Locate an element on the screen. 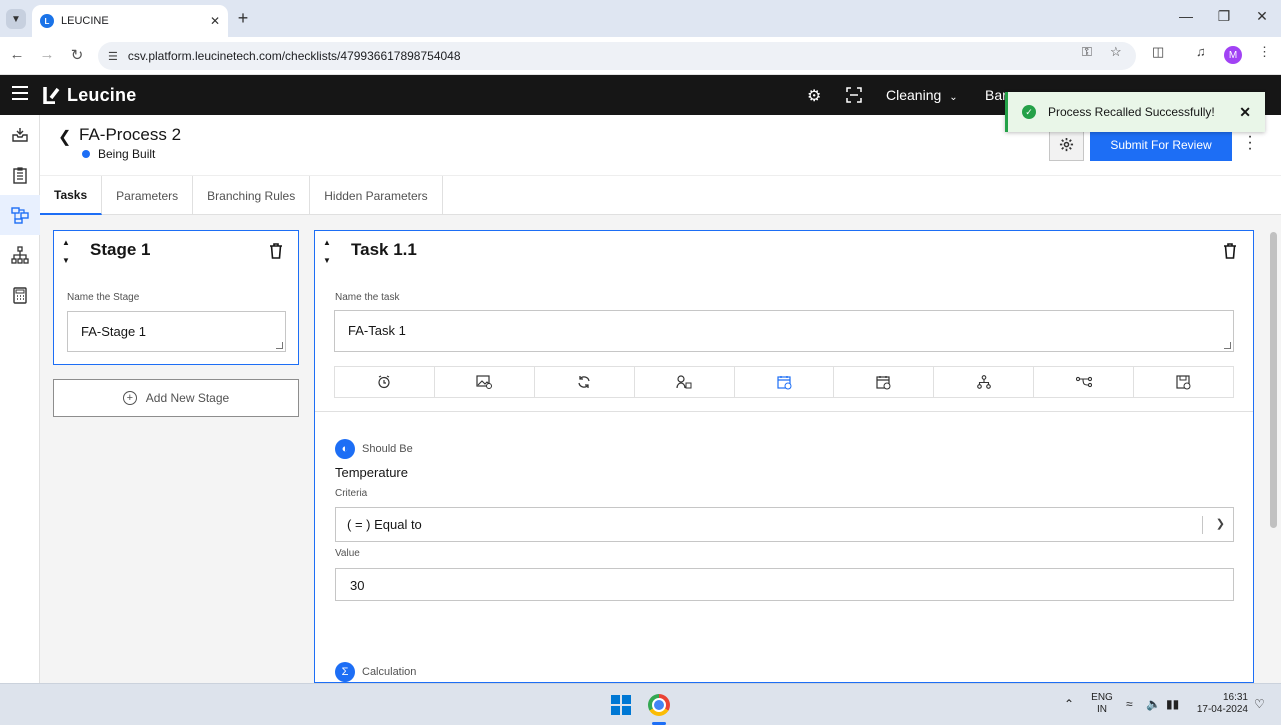 This screenshot has width=1281, height=725. task-name-value: FA-Task 1 is located at coordinates (377, 330).